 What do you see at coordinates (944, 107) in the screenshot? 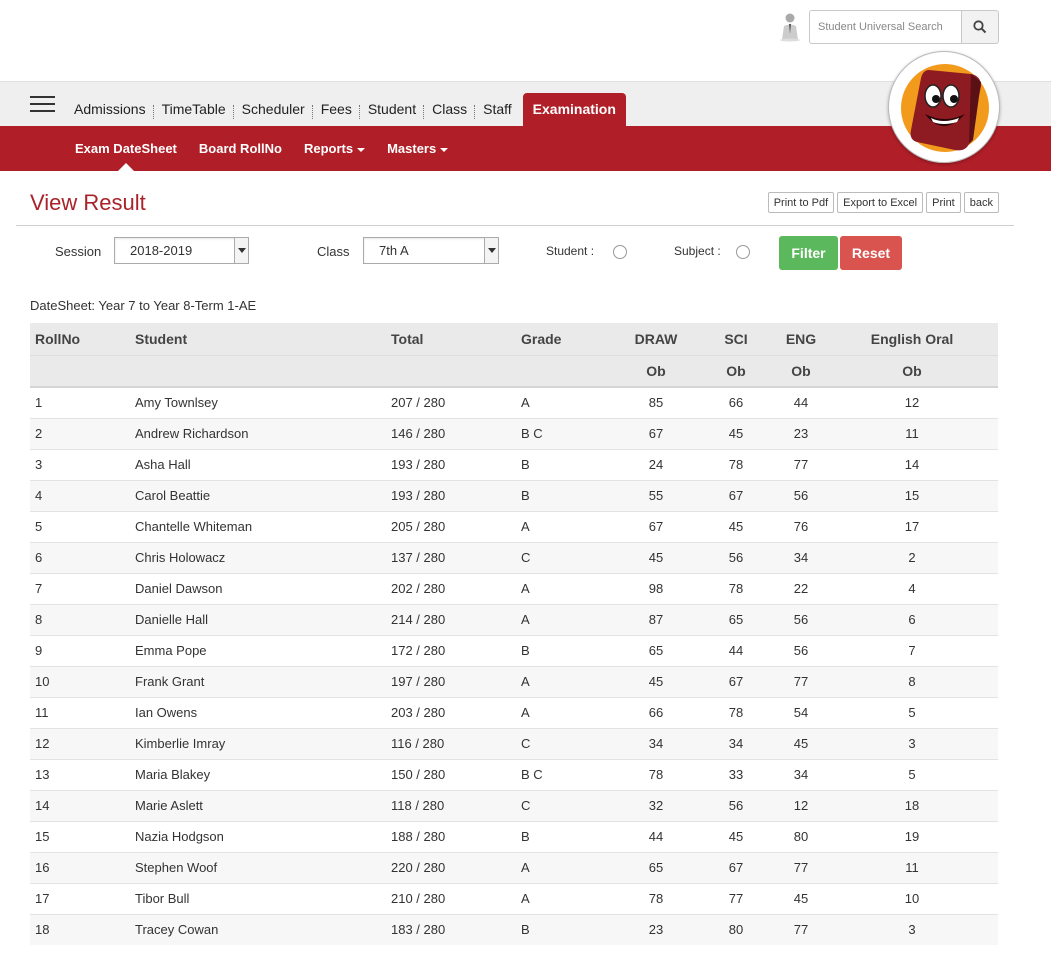
I see `app-logo` at bounding box center [944, 107].